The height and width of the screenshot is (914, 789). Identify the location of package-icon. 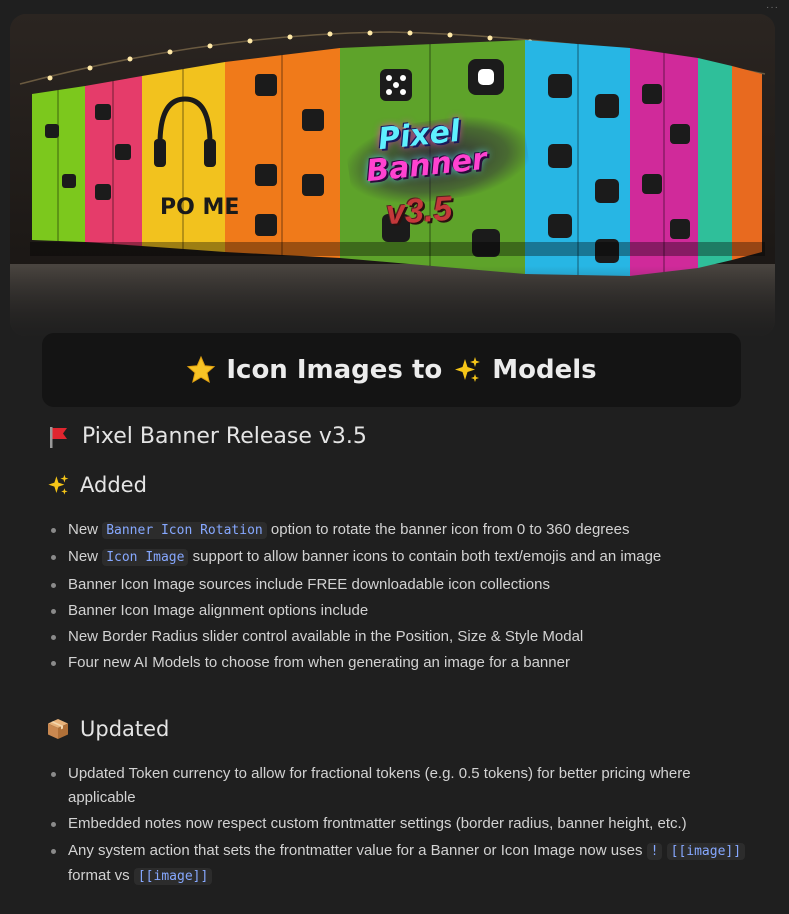
(58, 729).